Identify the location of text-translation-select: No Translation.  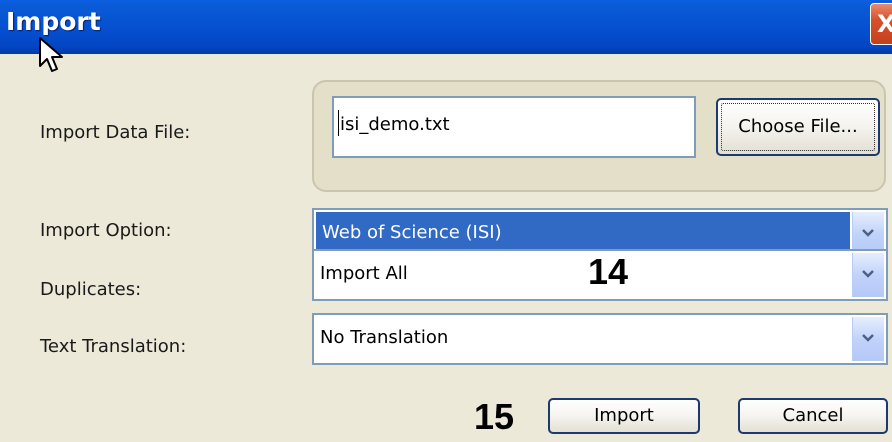
(600, 339).